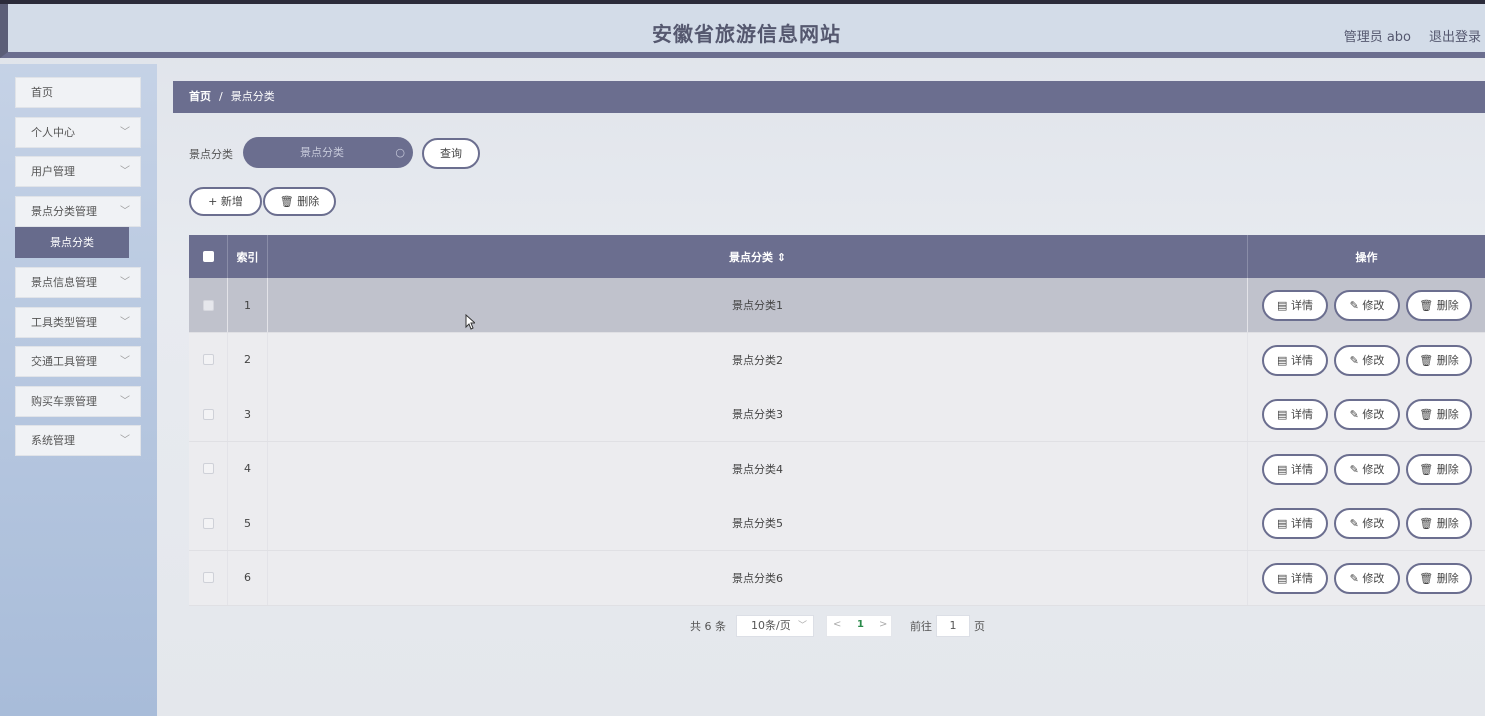 This screenshot has width=1485, height=716. Describe the element at coordinates (470, 322) in the screenshot. I see `mouse-cursor-icon` at that location.